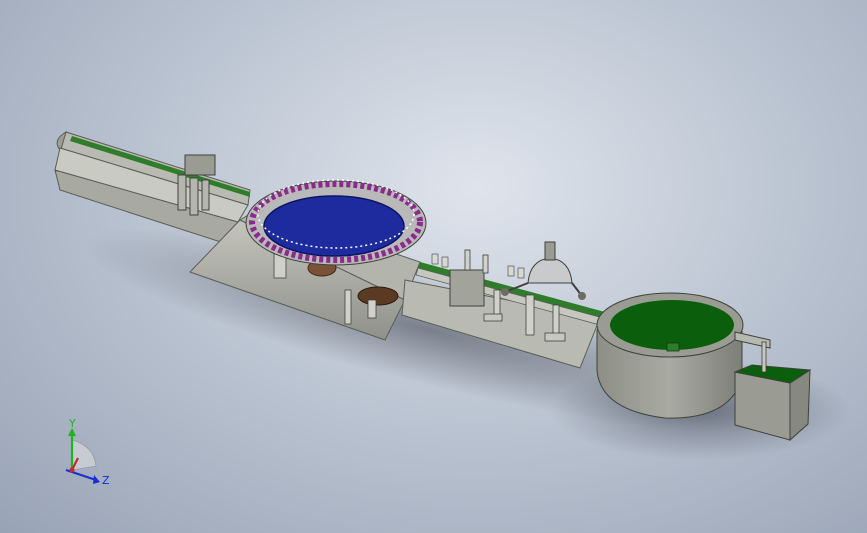 Image resolution: width=867 pixels, height=533 pixels. What do you see at coordinates (182, 192) in the screenshot?
I see `sensor-post-left` at bounding box center [182, 192].